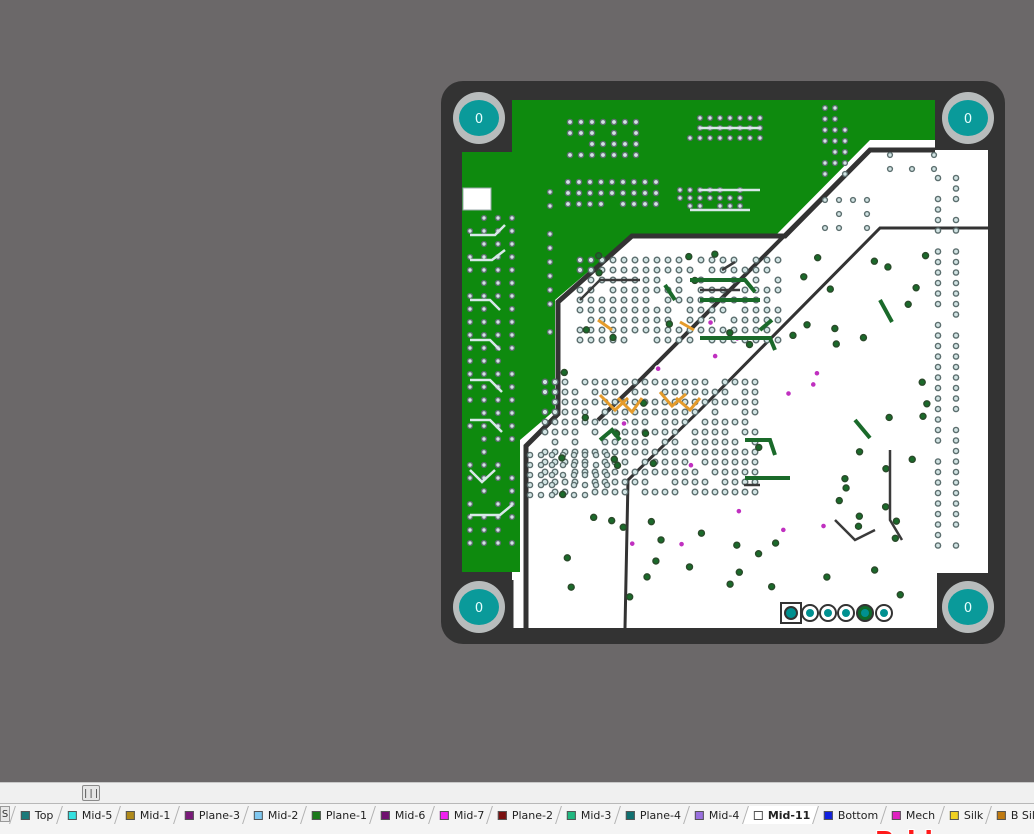 The image size is (1034, 834). What do you see at coordinates (477, 199) in the screenshot?
I see `fiducial-rect` at bounding box center [477, 199].